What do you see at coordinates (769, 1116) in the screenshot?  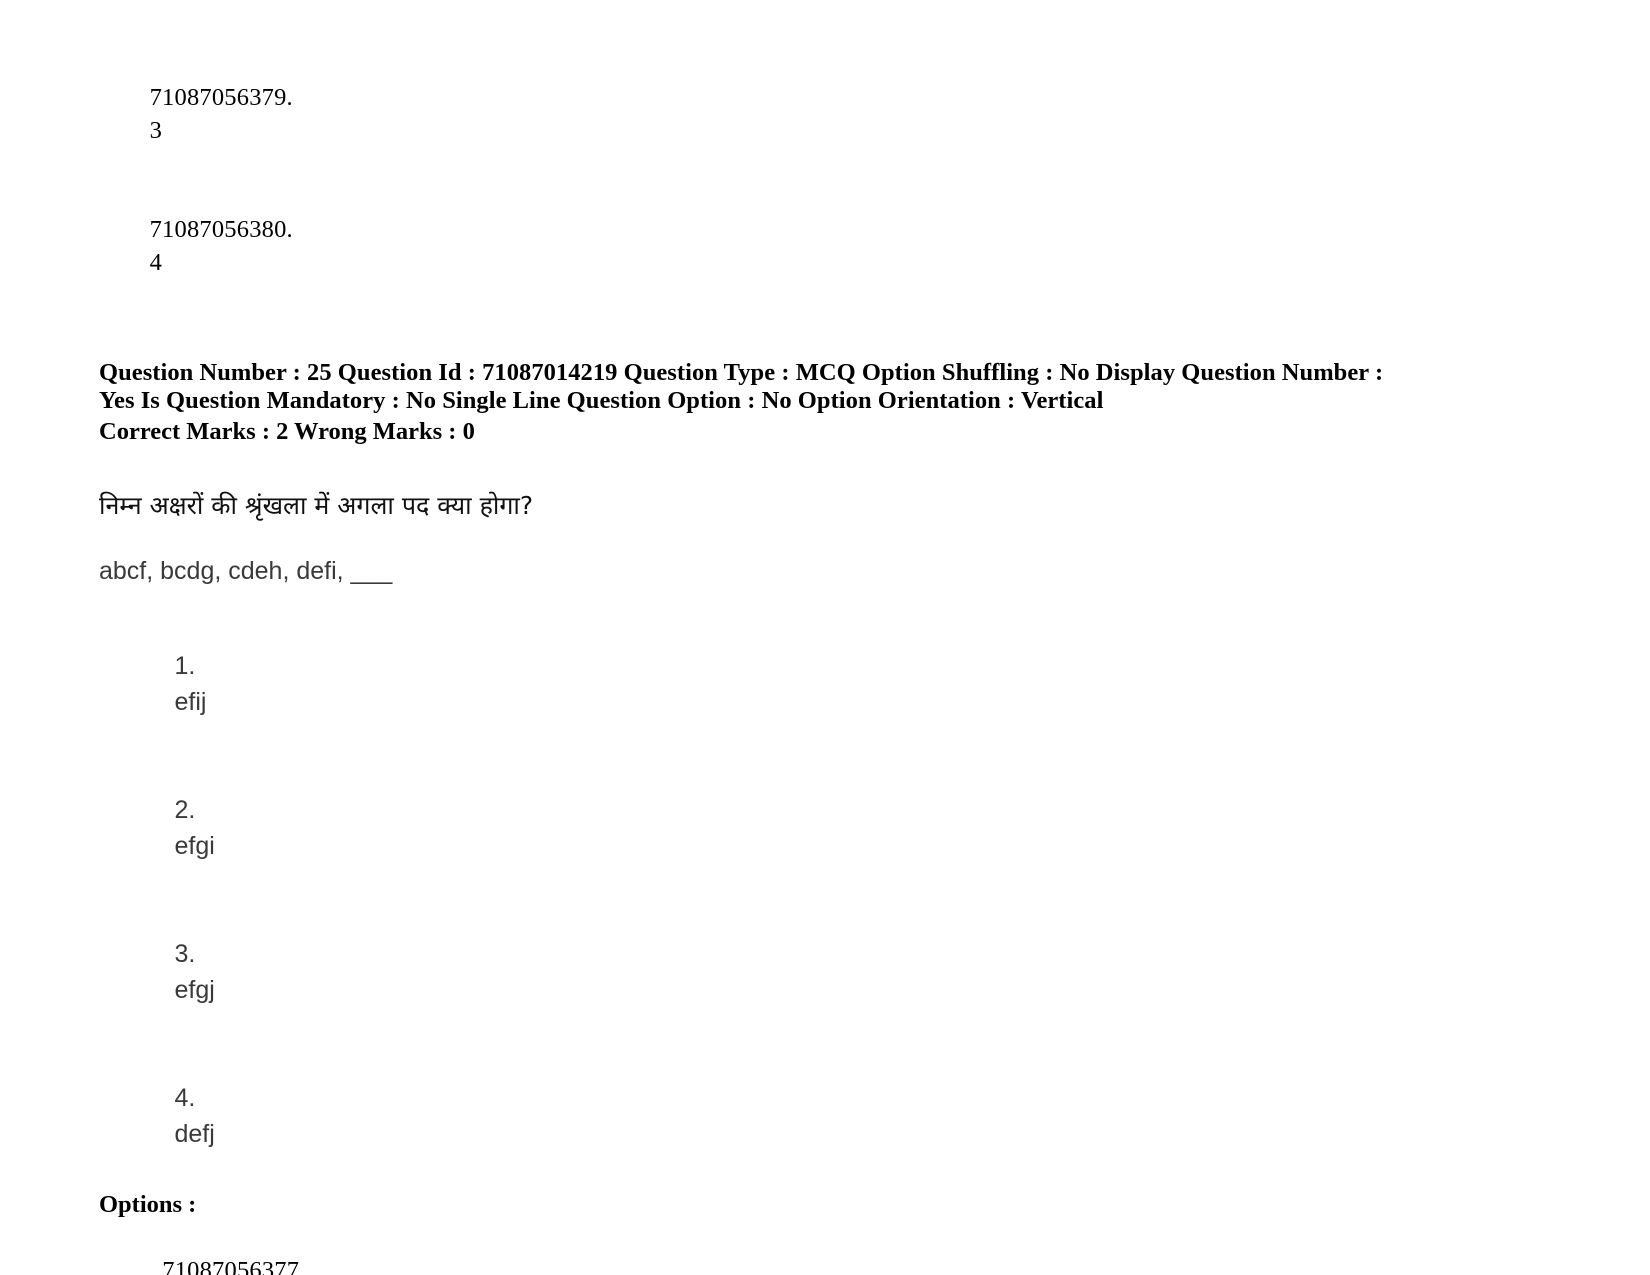 I see `choice-item: 4. defj` at bounding box center [769, 1116].